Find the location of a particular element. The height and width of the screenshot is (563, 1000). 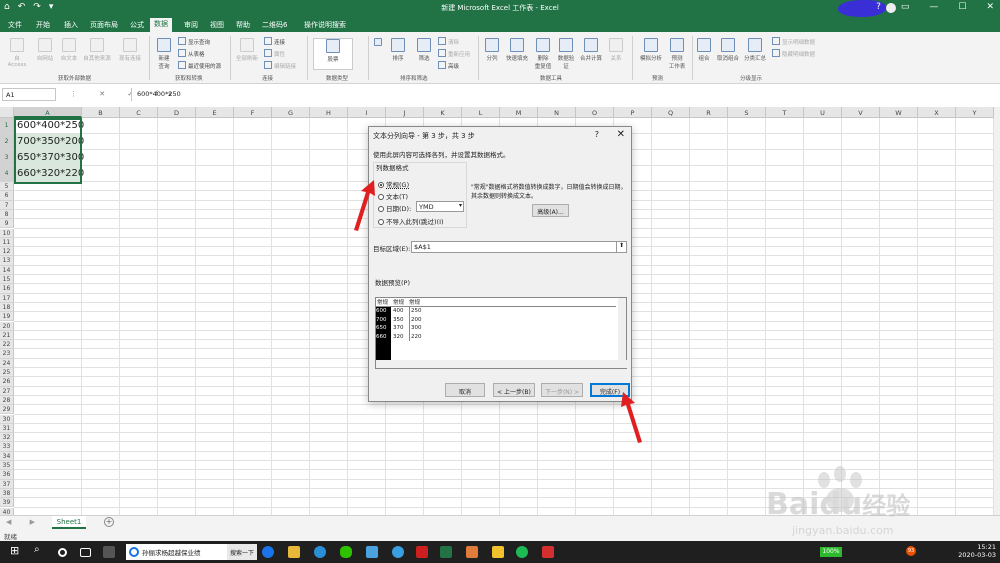

dialog-close-icon: ✕ is located at coordinates (621, 134).